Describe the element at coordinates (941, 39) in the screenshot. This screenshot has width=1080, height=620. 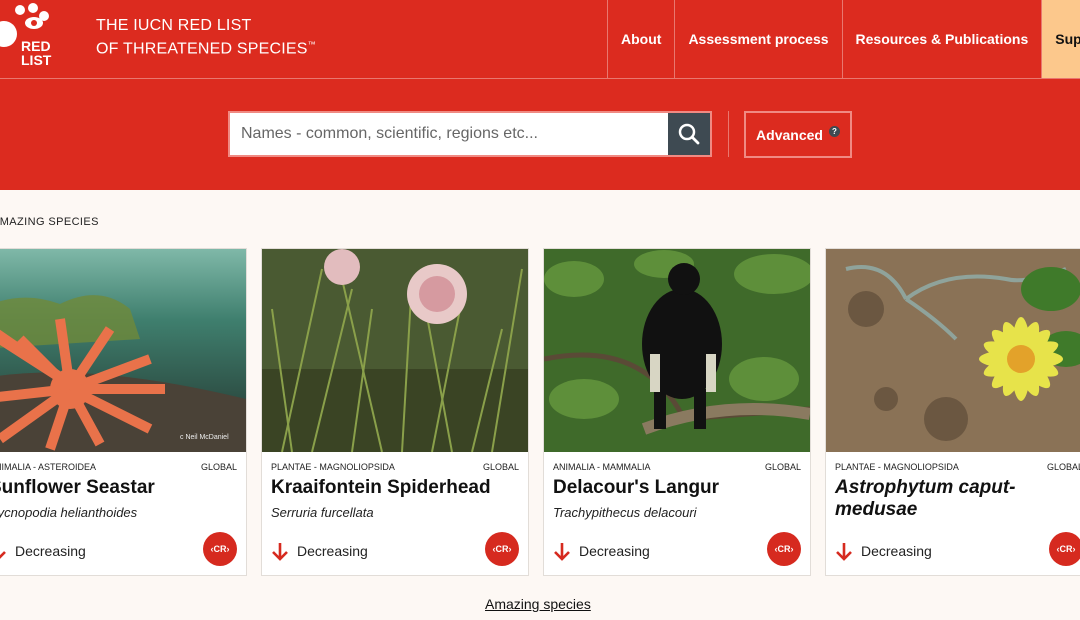
I see `nav-resources-publications: Resources & Publications` at that location.